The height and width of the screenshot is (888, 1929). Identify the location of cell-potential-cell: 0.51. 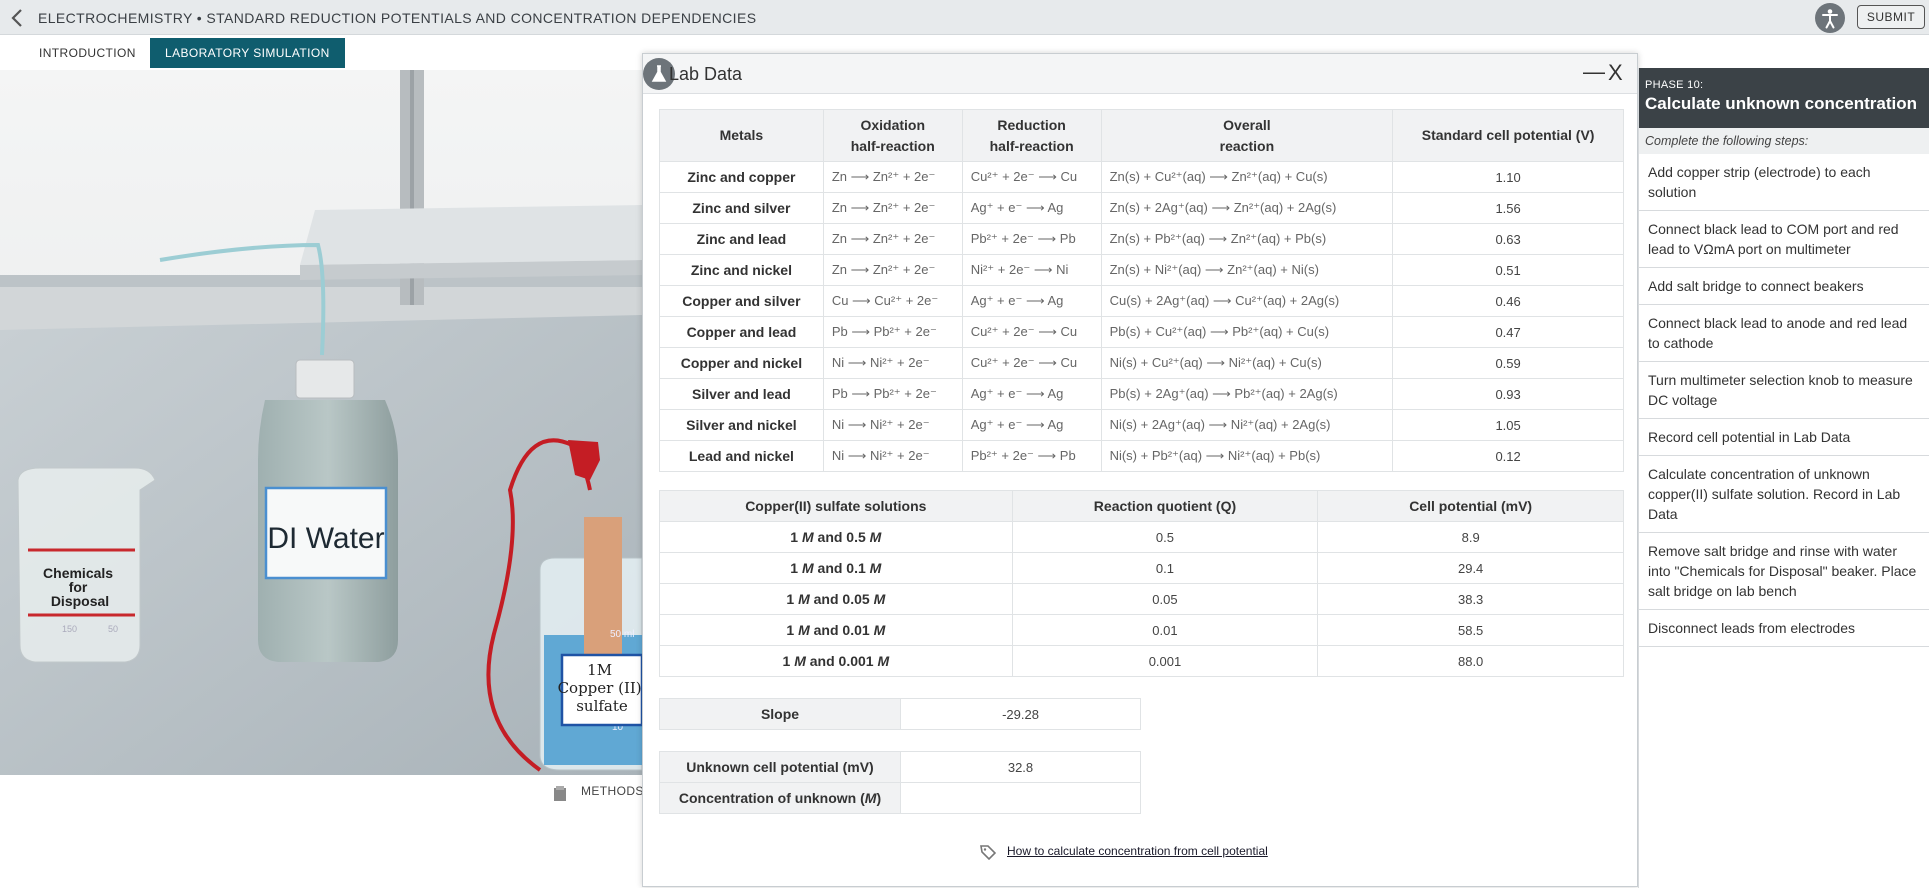
(1508, 270).